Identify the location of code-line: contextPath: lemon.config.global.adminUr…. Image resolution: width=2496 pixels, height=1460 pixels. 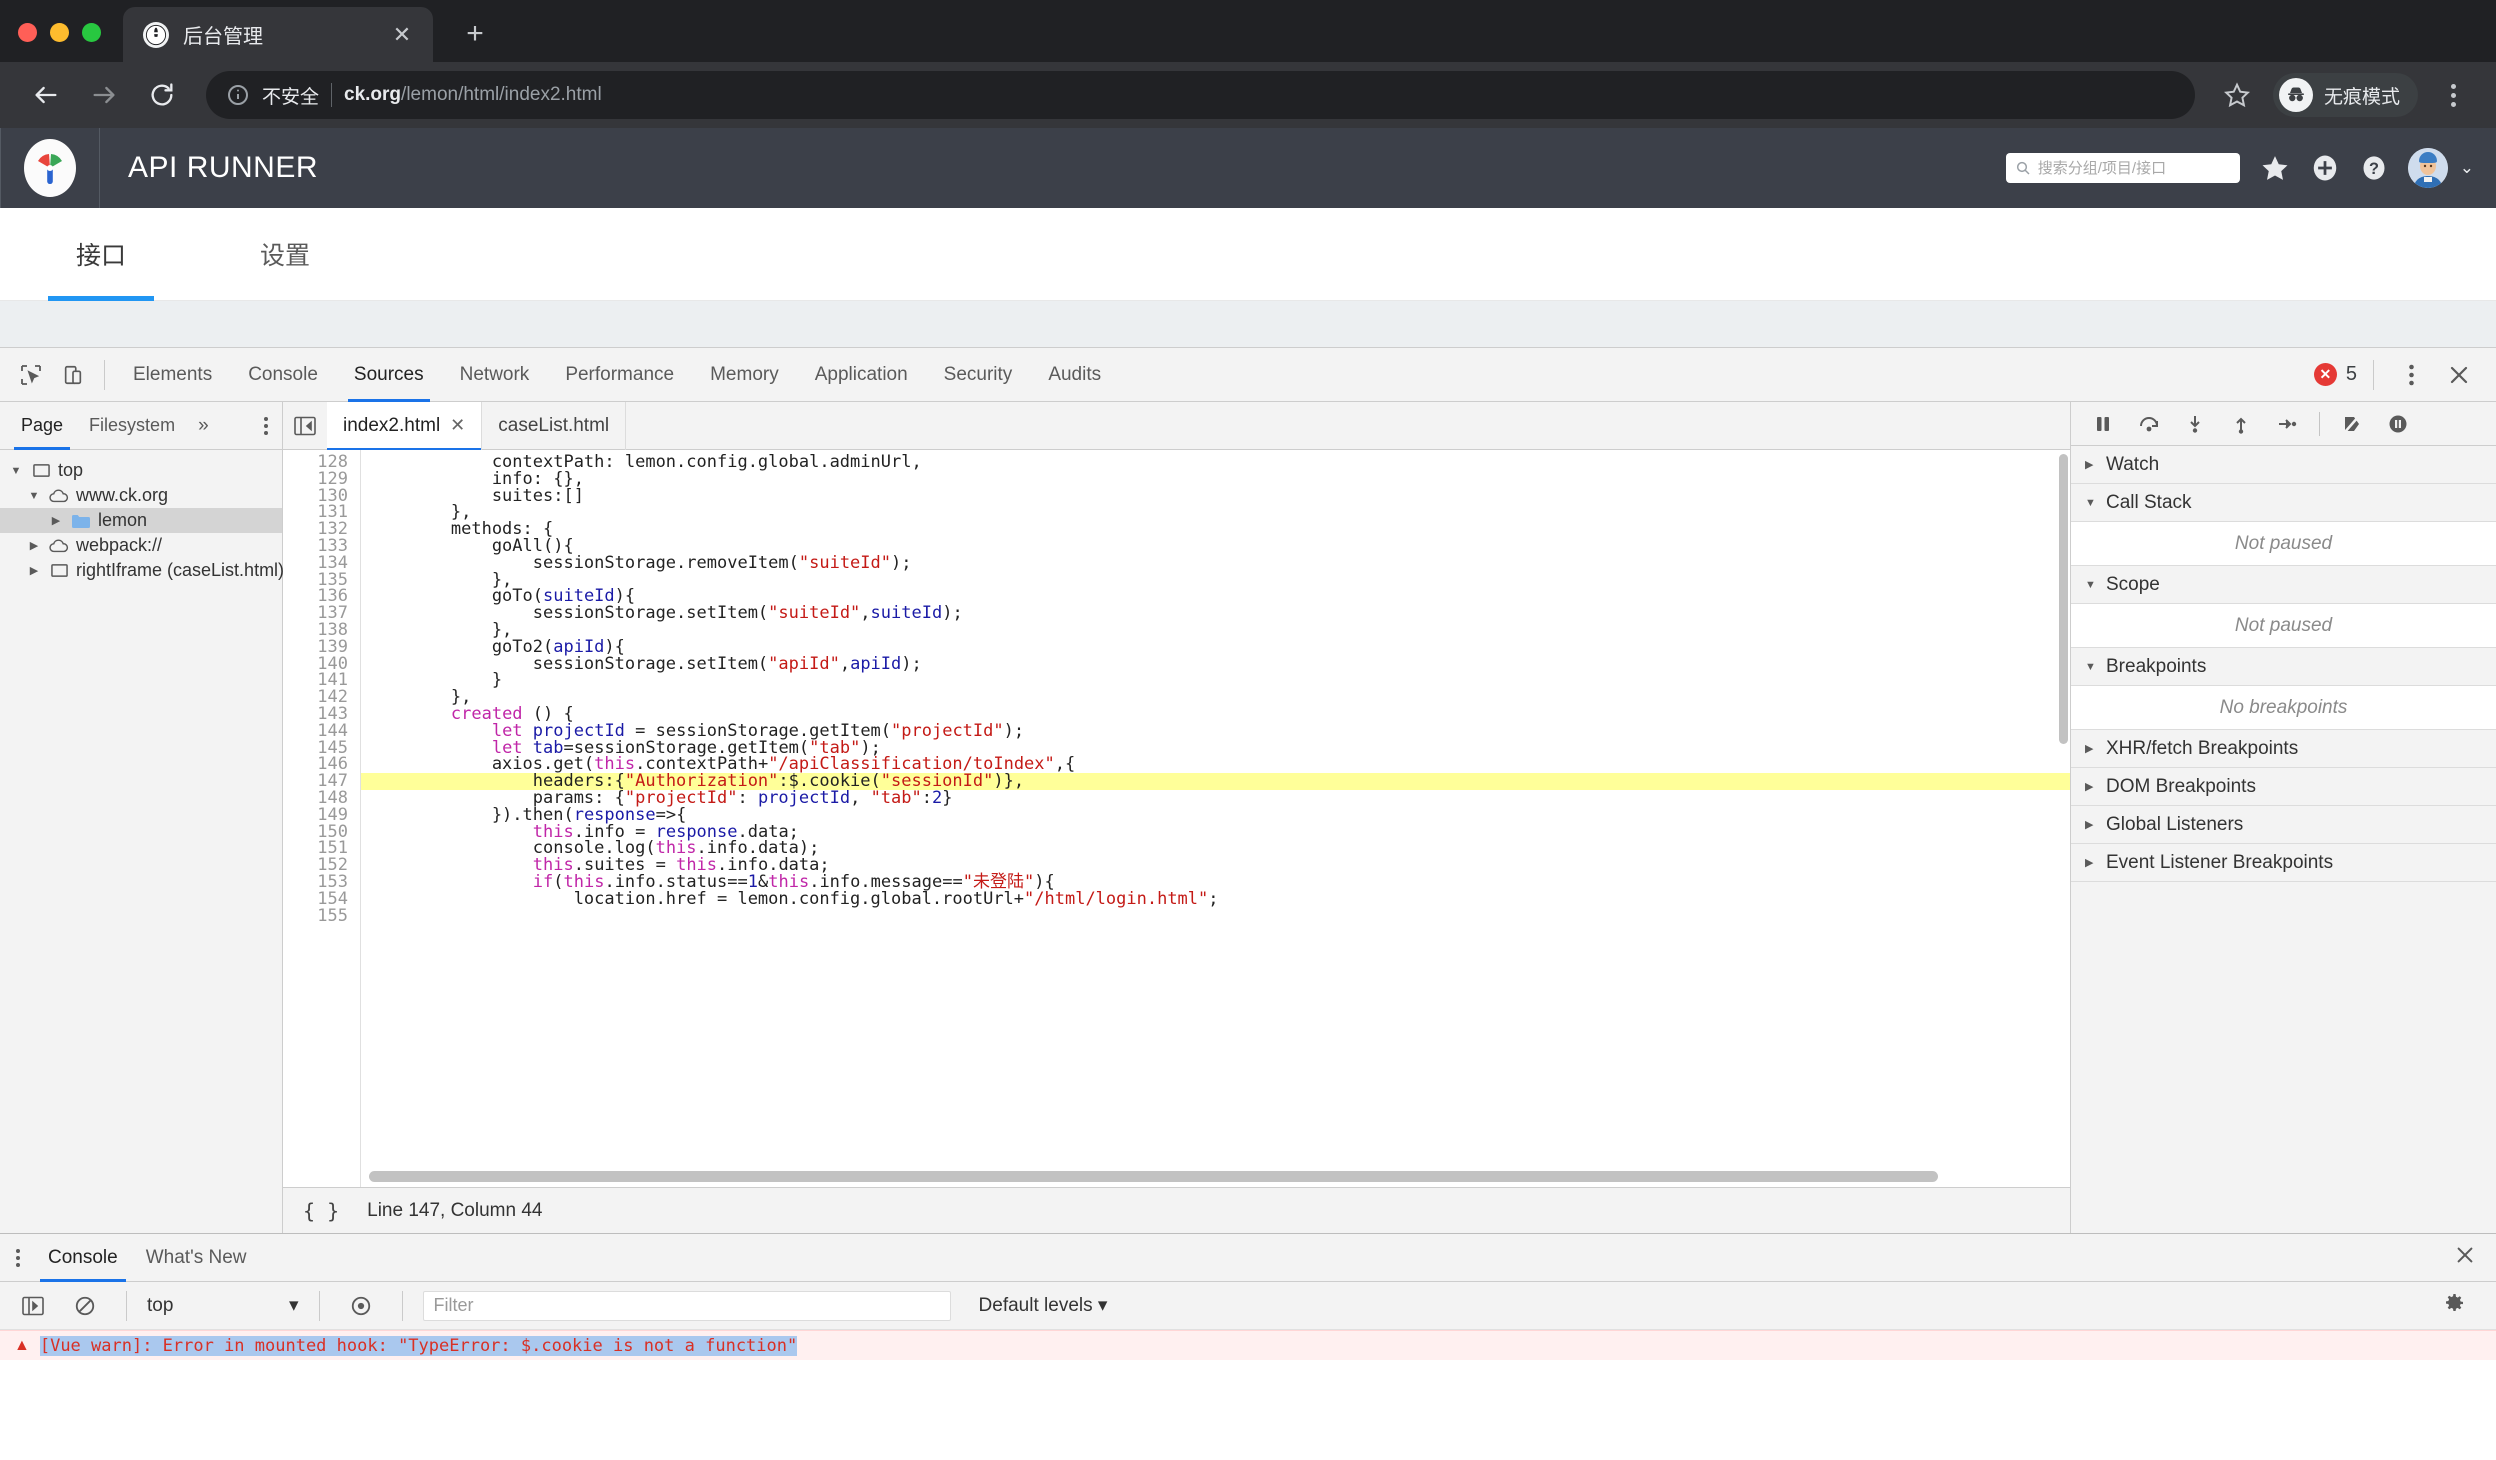
(1215, 462).